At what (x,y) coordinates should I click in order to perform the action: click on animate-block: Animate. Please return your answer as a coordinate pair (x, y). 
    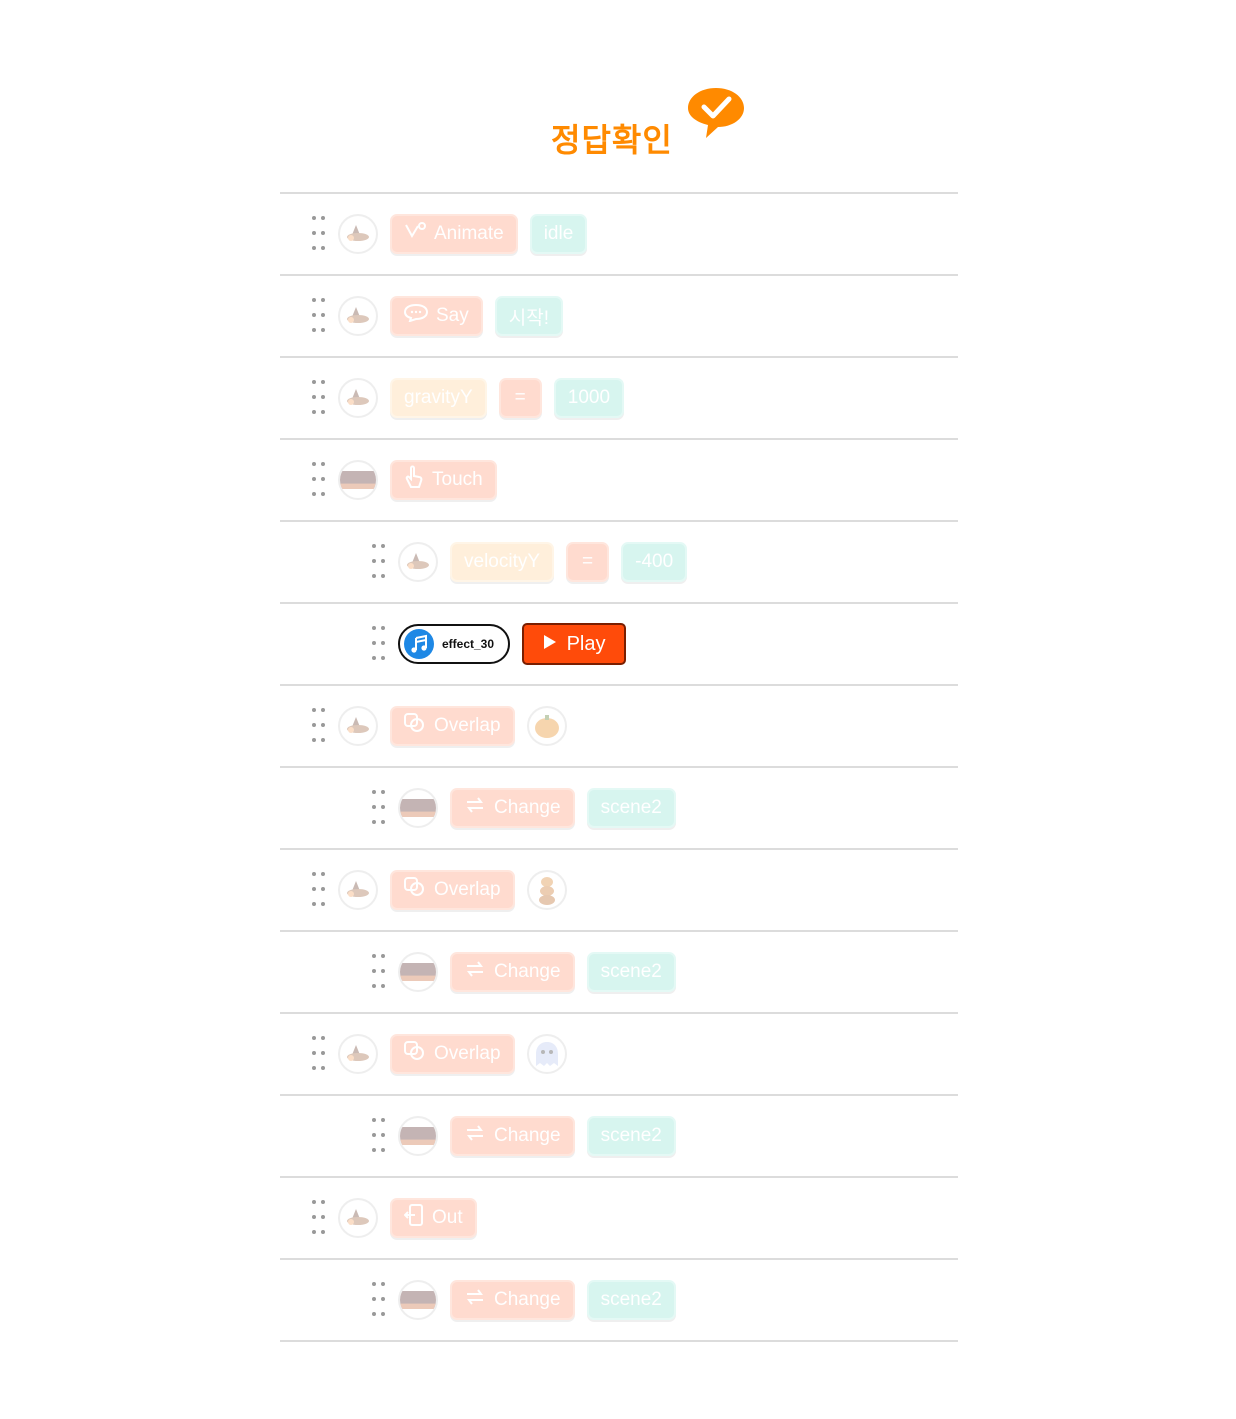
    Looking at the image, I should click on (454, 234).